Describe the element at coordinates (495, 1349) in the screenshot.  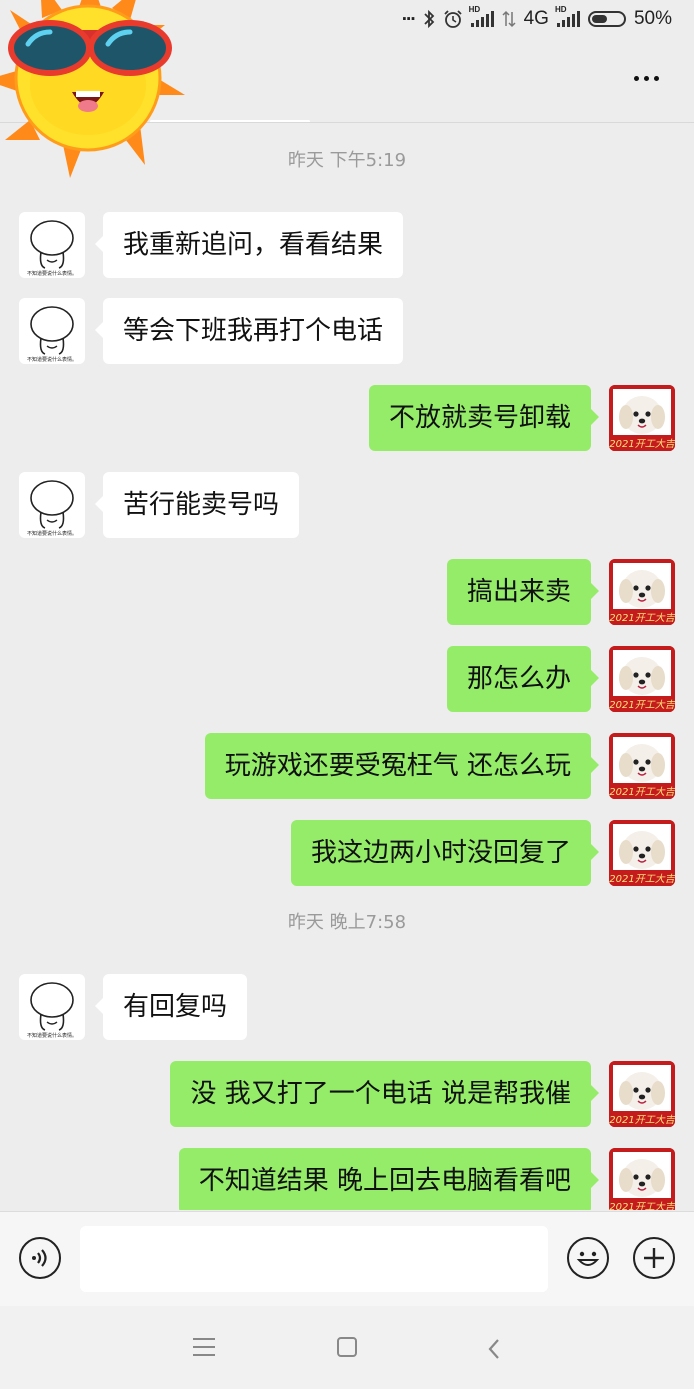
I see `back-icon` at that location.